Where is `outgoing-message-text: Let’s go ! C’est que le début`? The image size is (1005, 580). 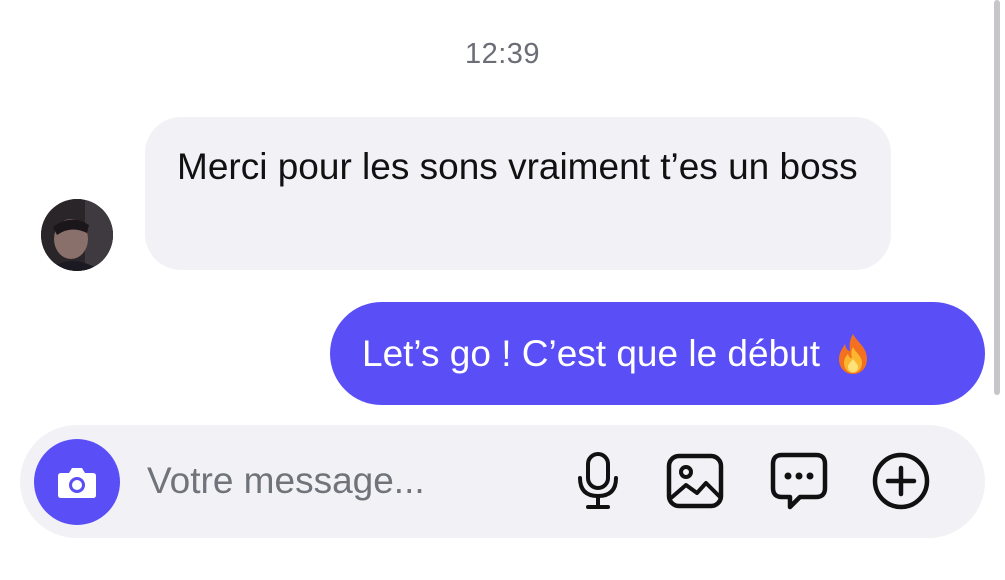 outgoing-message-text: Let’s go ! C’est que le début is located at coordinates (591, 353).